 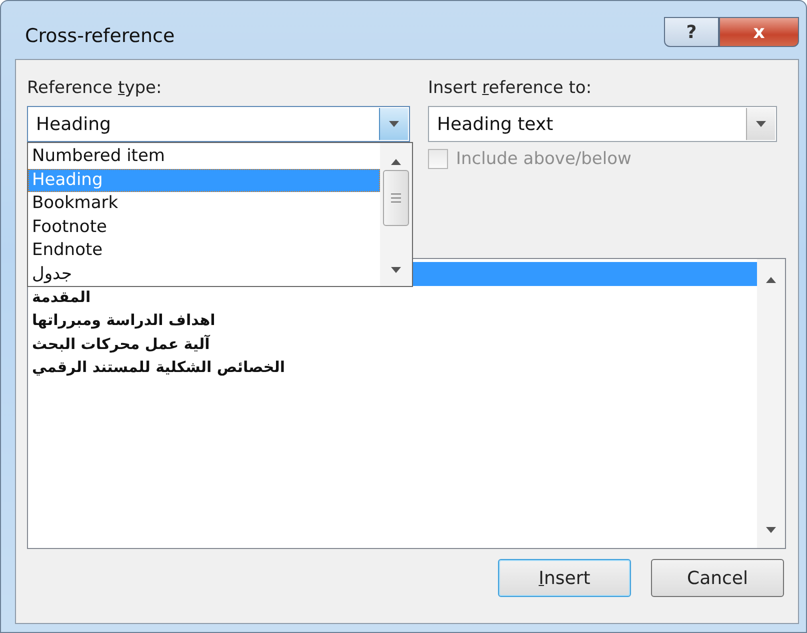 What do you see at coordinates (396, 198) in the screenshot?
I see `scroll-thumb` at bounding box center [396, 198].